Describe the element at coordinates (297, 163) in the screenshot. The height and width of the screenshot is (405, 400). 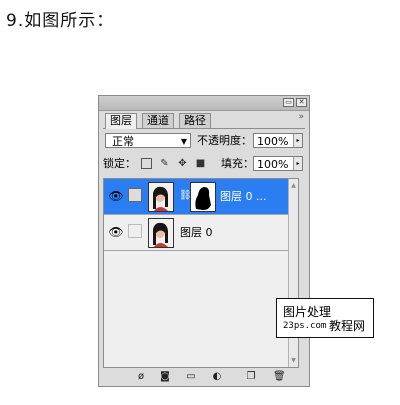
I see `fill-stepper-icon: ▸` at that location.